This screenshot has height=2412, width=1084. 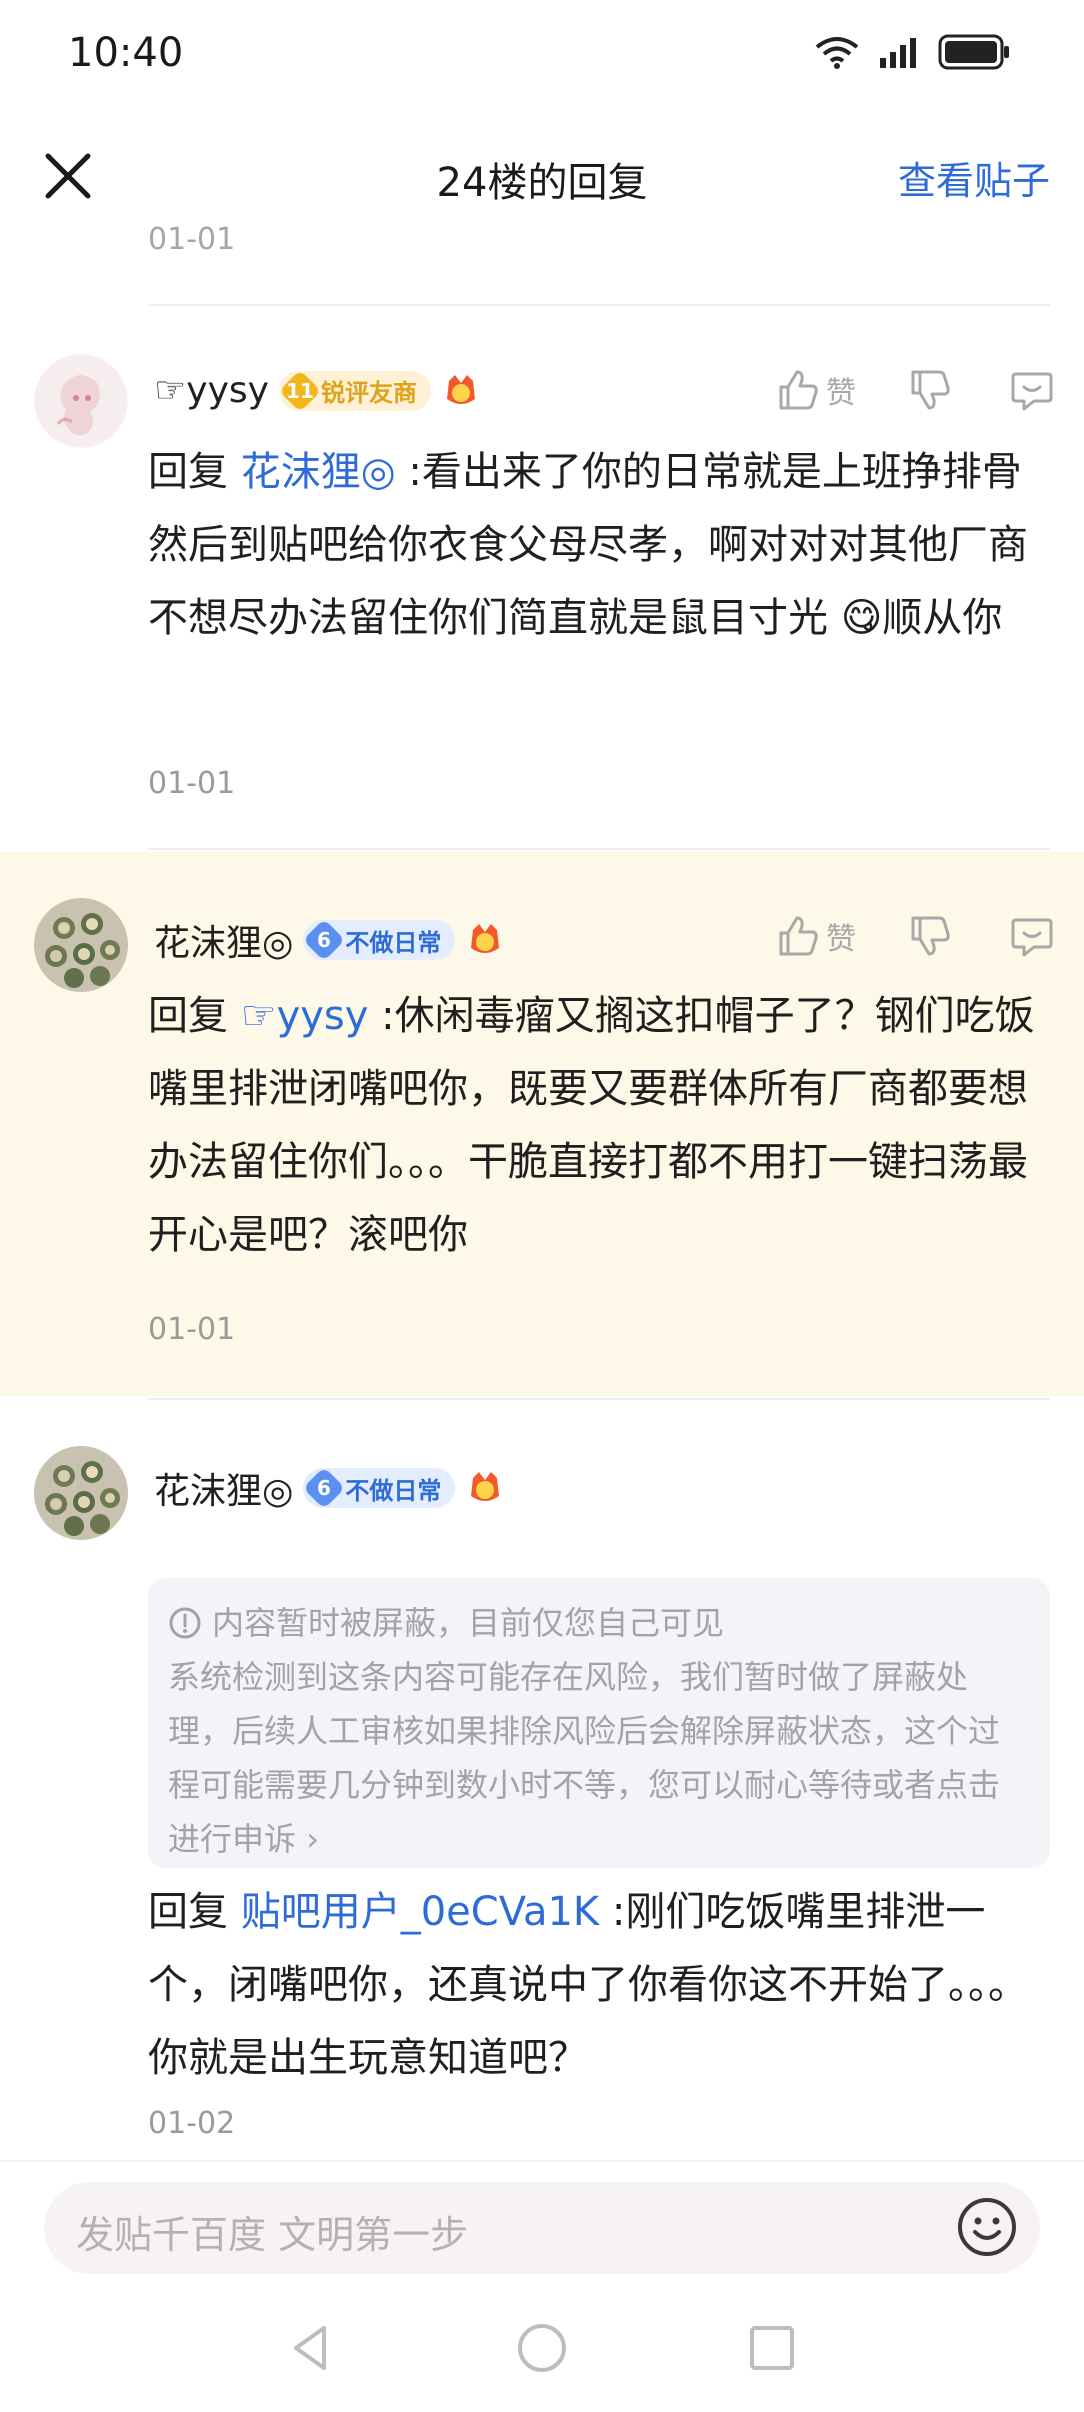 What do you see at coordinates (772, 2348) in the screenshot?
I see `recents-icon` at bounding box center [772, 2348].